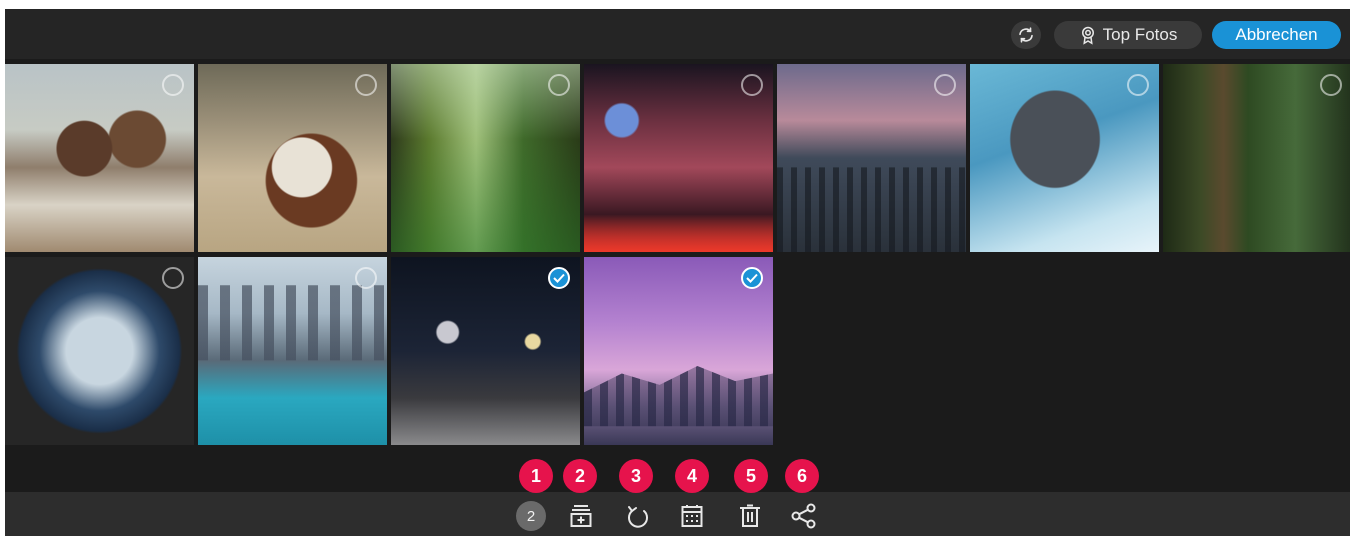  I want to click on refresh-icon, so click(1026, 35).